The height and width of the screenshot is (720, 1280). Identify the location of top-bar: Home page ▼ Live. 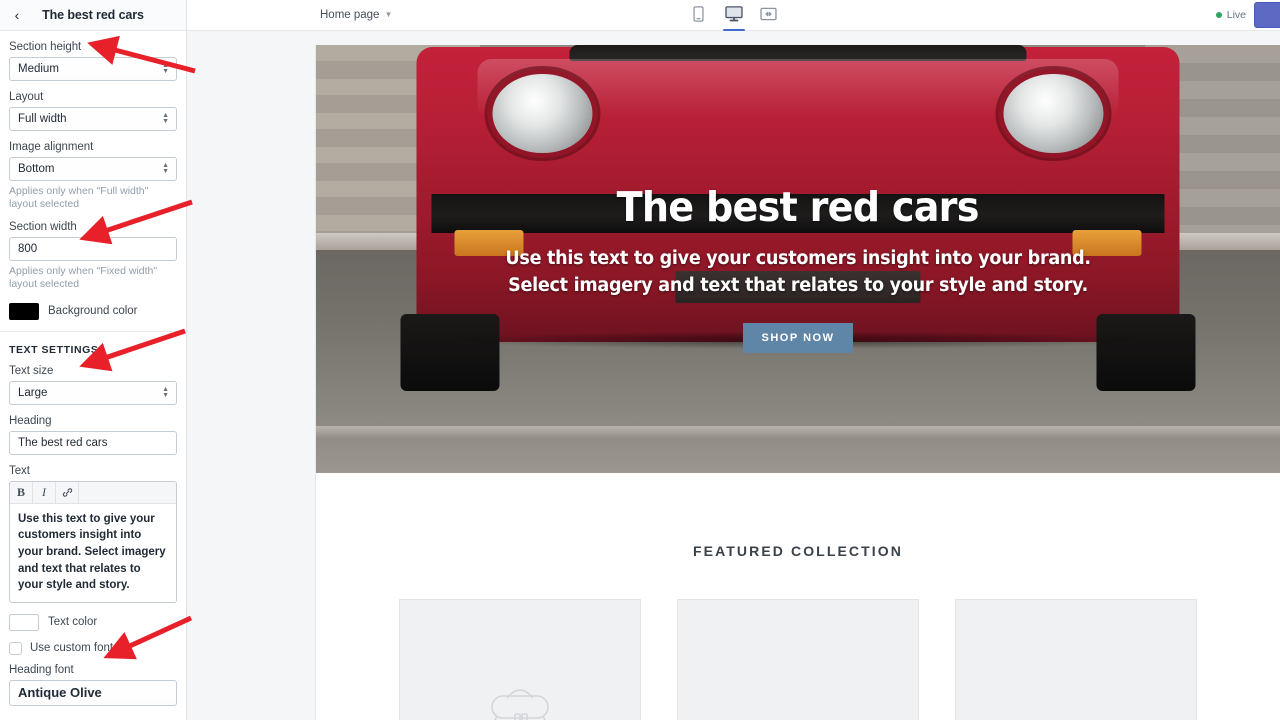
(733, 15).